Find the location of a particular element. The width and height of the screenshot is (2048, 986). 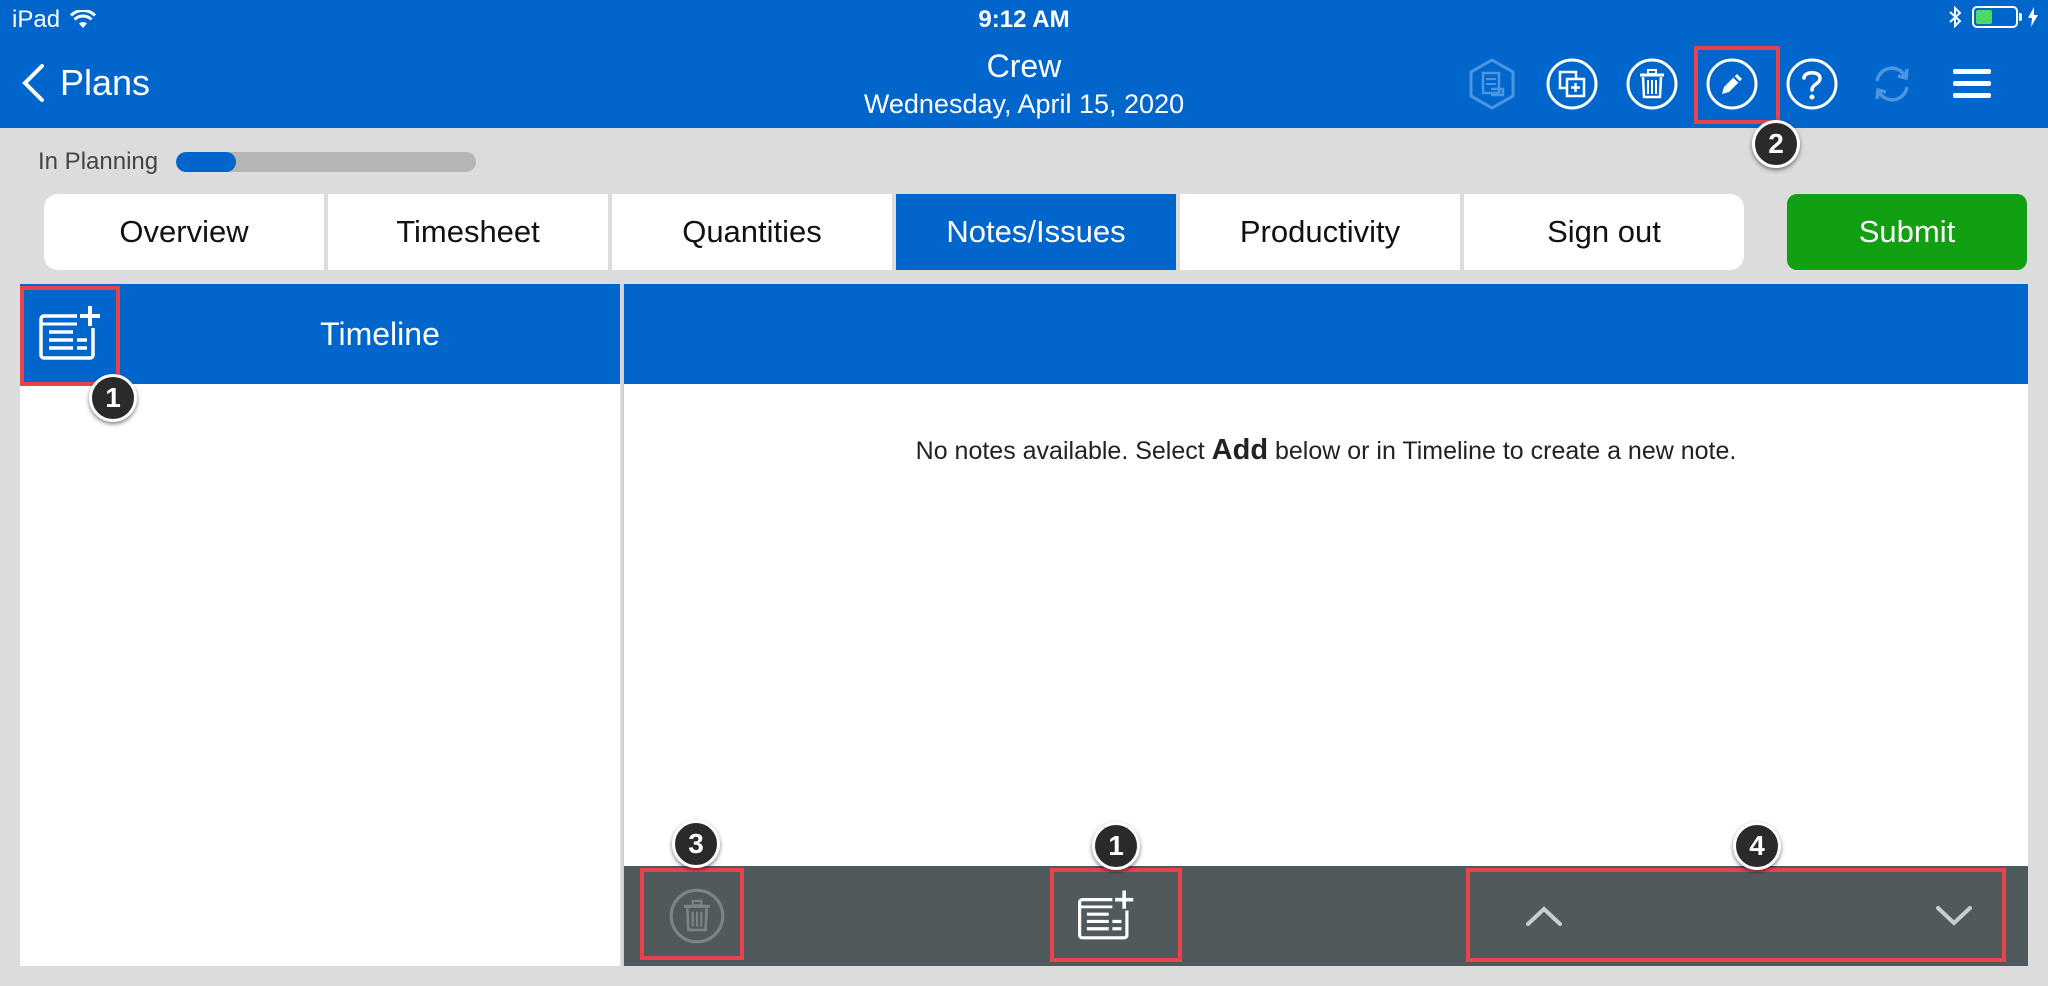

timeline-header: Timeline is located at coordinates (320, 334).